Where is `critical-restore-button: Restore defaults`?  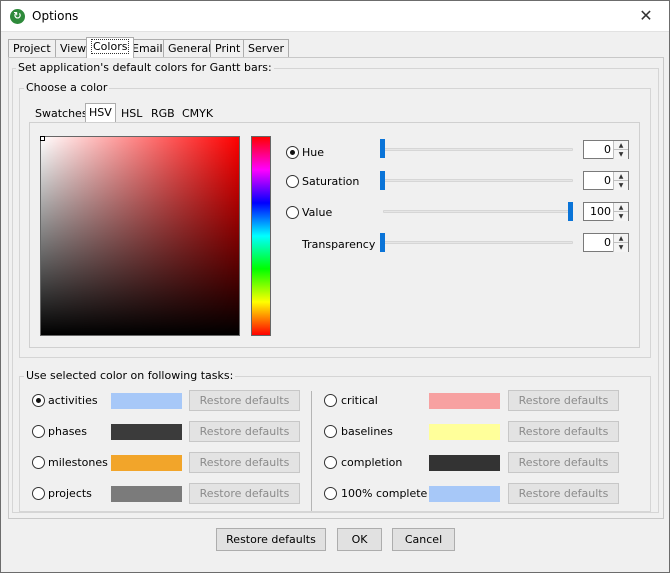 critical-restore-button: Restore defaults is located at coordinates (563, 400).